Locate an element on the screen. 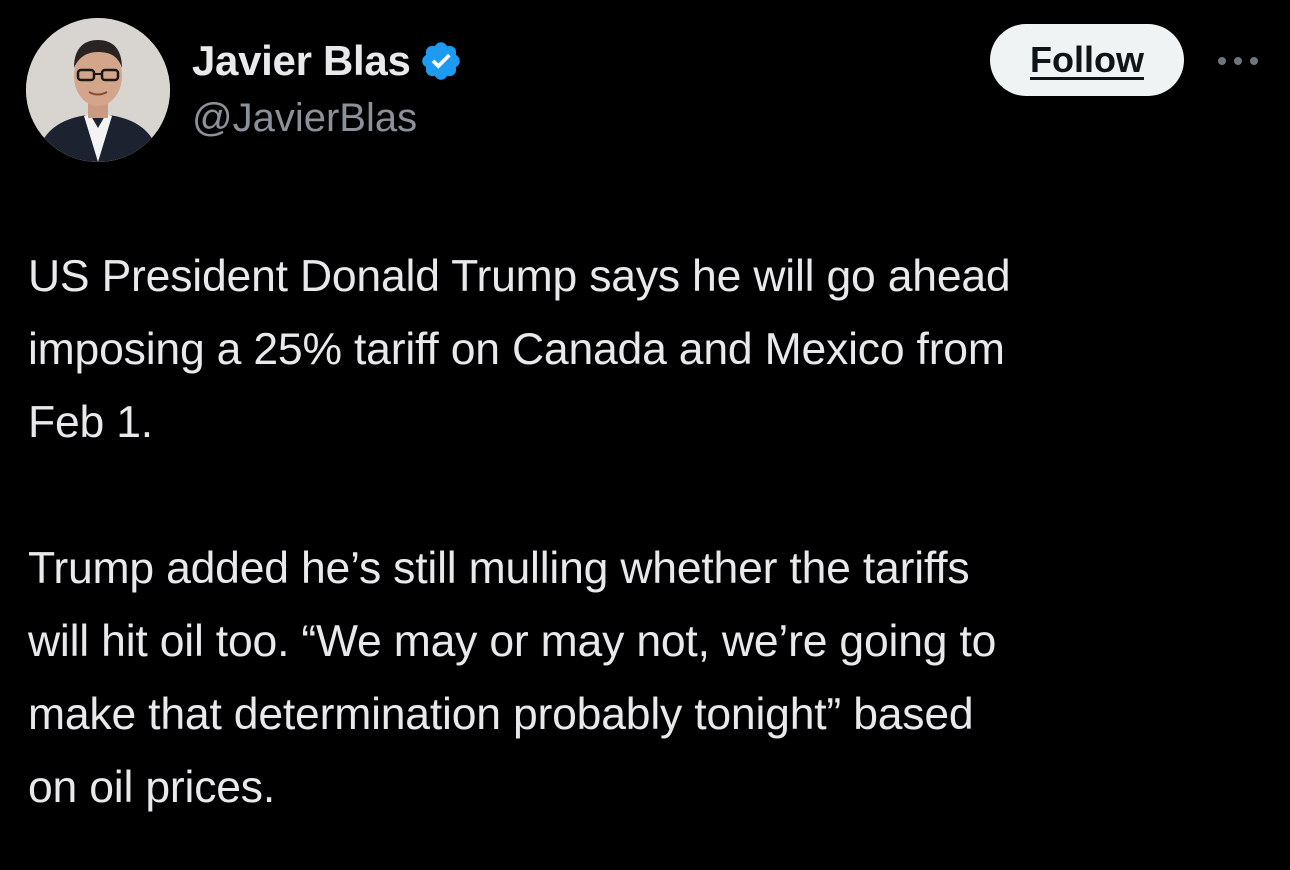  follow-button: Follow is located at coordinates (1087, 60).